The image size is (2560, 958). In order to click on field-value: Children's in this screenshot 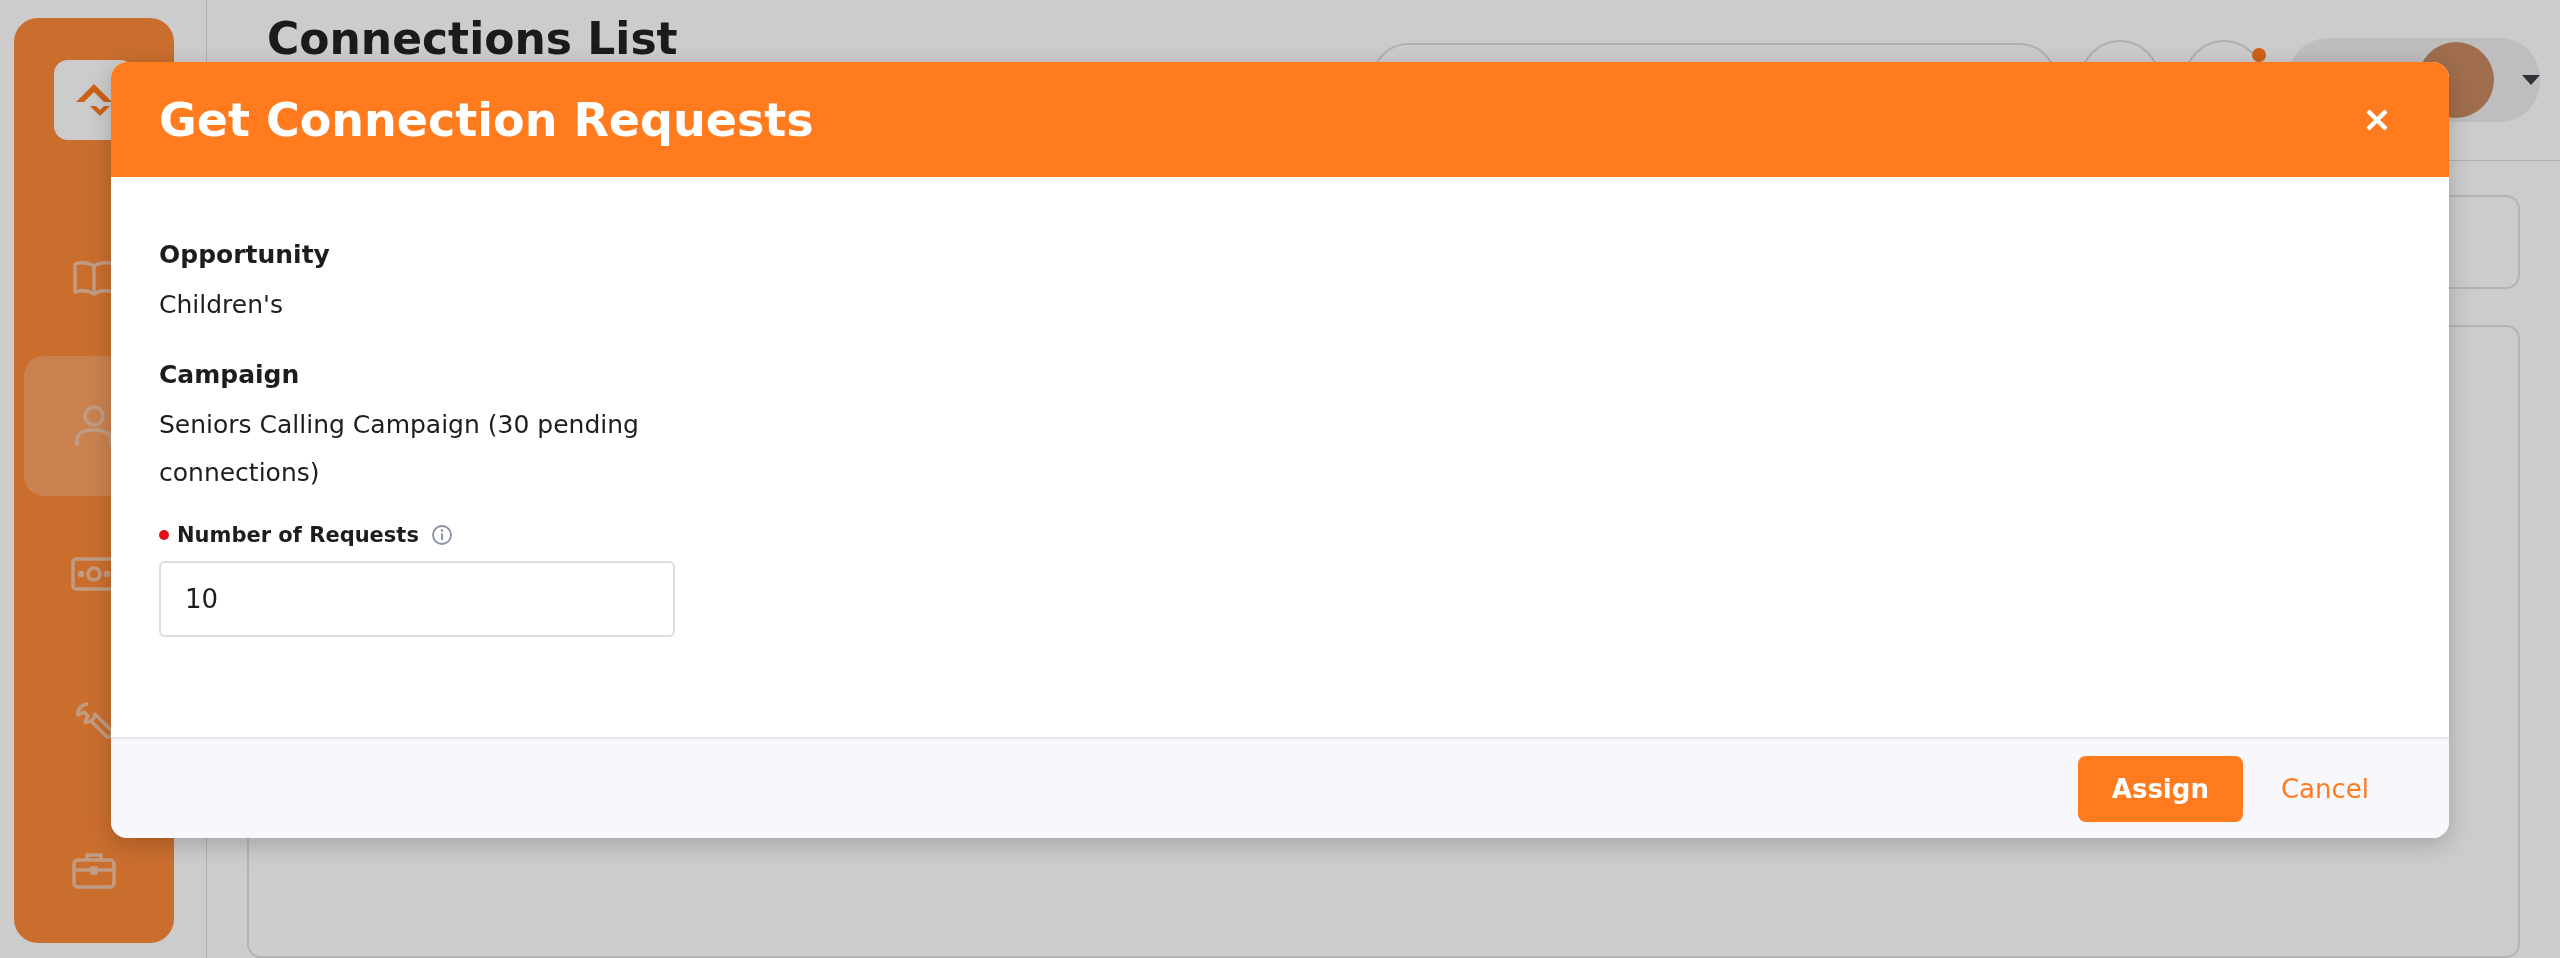, I will do `click(221, 305)`.